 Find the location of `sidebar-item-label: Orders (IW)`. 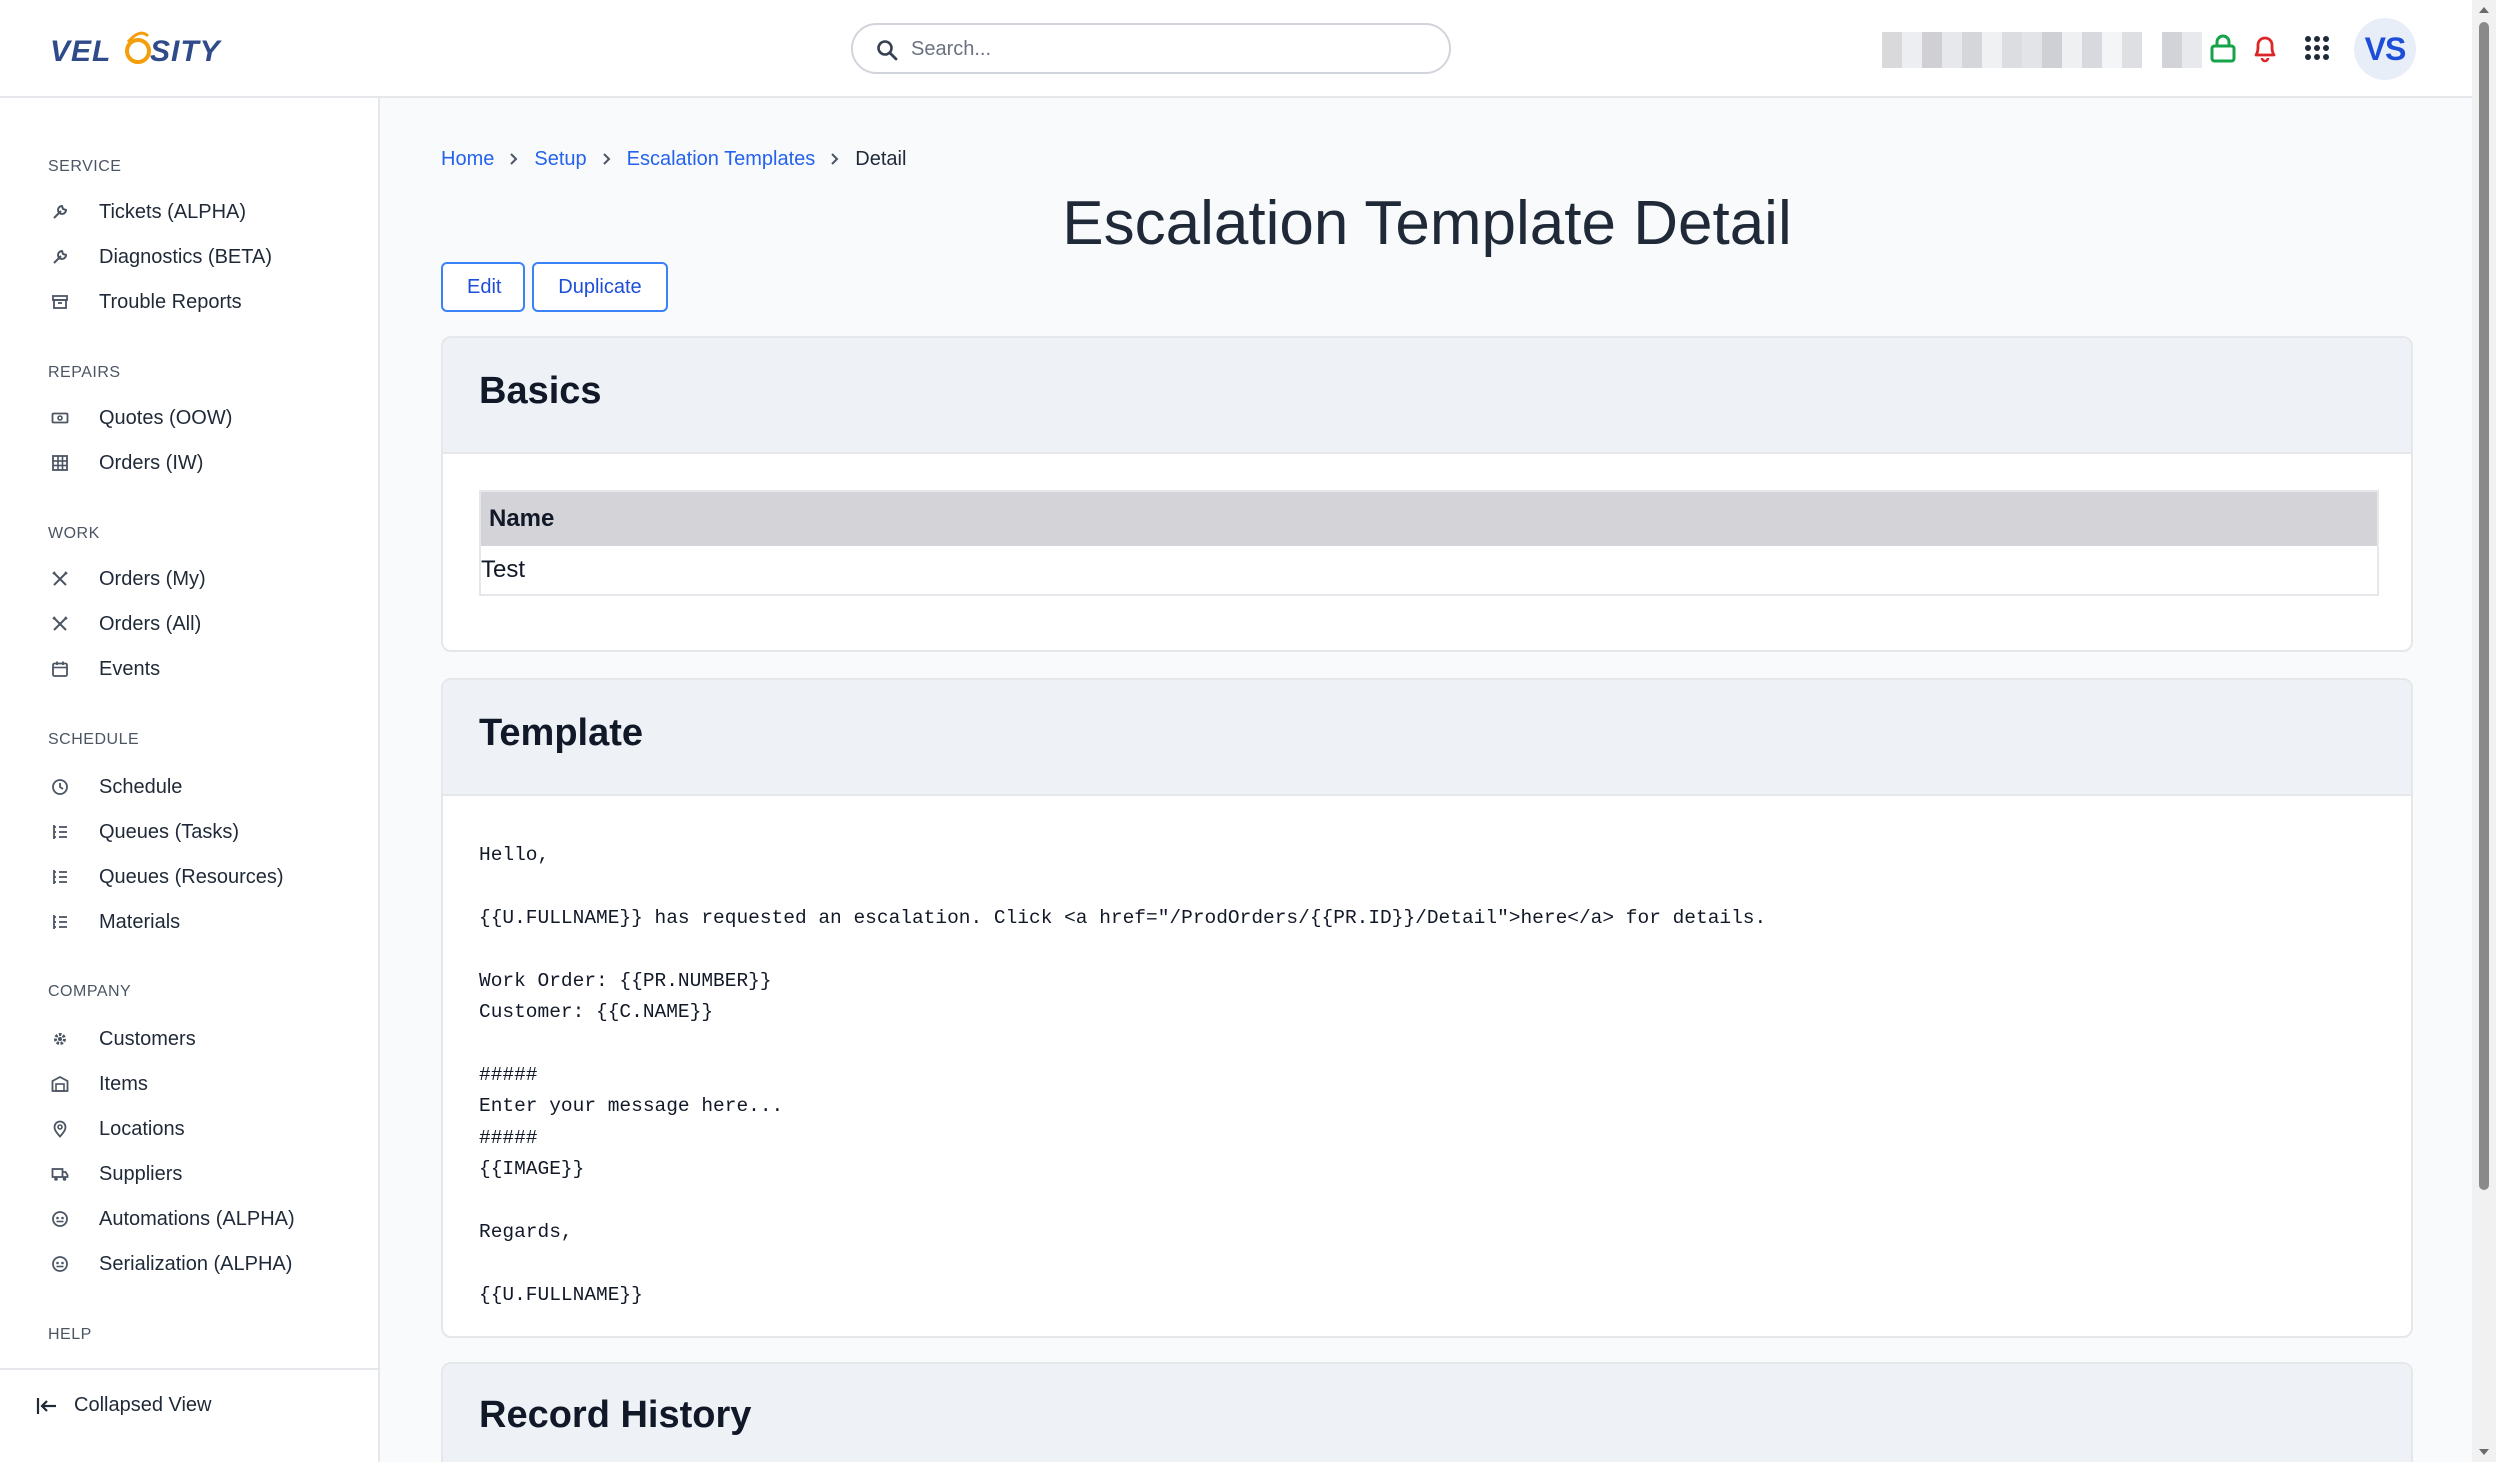

sidebar-item-label: Orders (IW) is located at coordinates (151, 462).